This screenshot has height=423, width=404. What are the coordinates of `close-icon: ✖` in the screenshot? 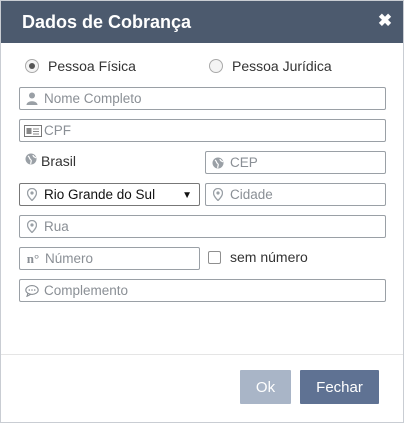 It's located at (385, 21).